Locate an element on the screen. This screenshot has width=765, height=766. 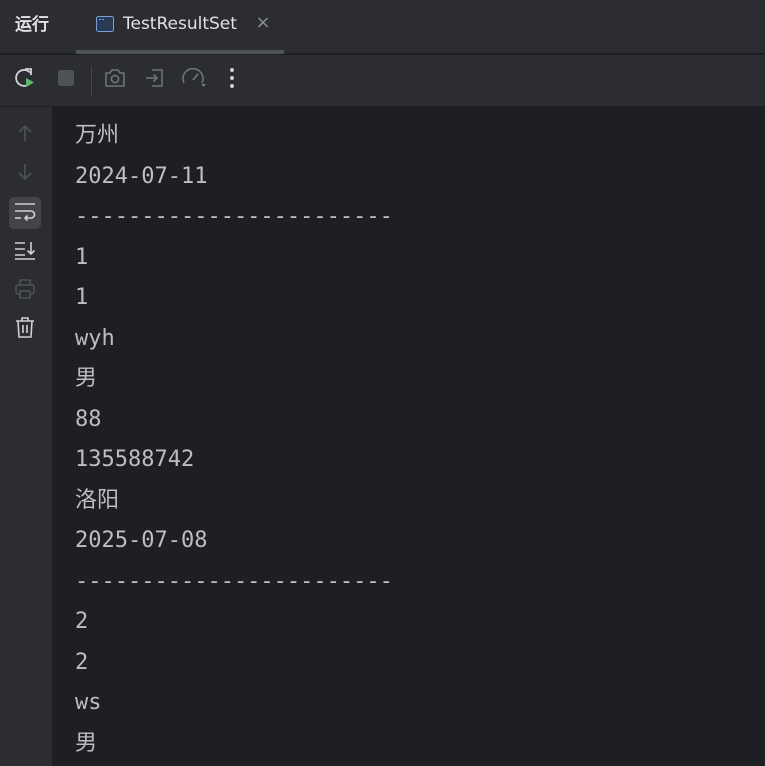
run-toolbar is located at coordinates (382, 81).